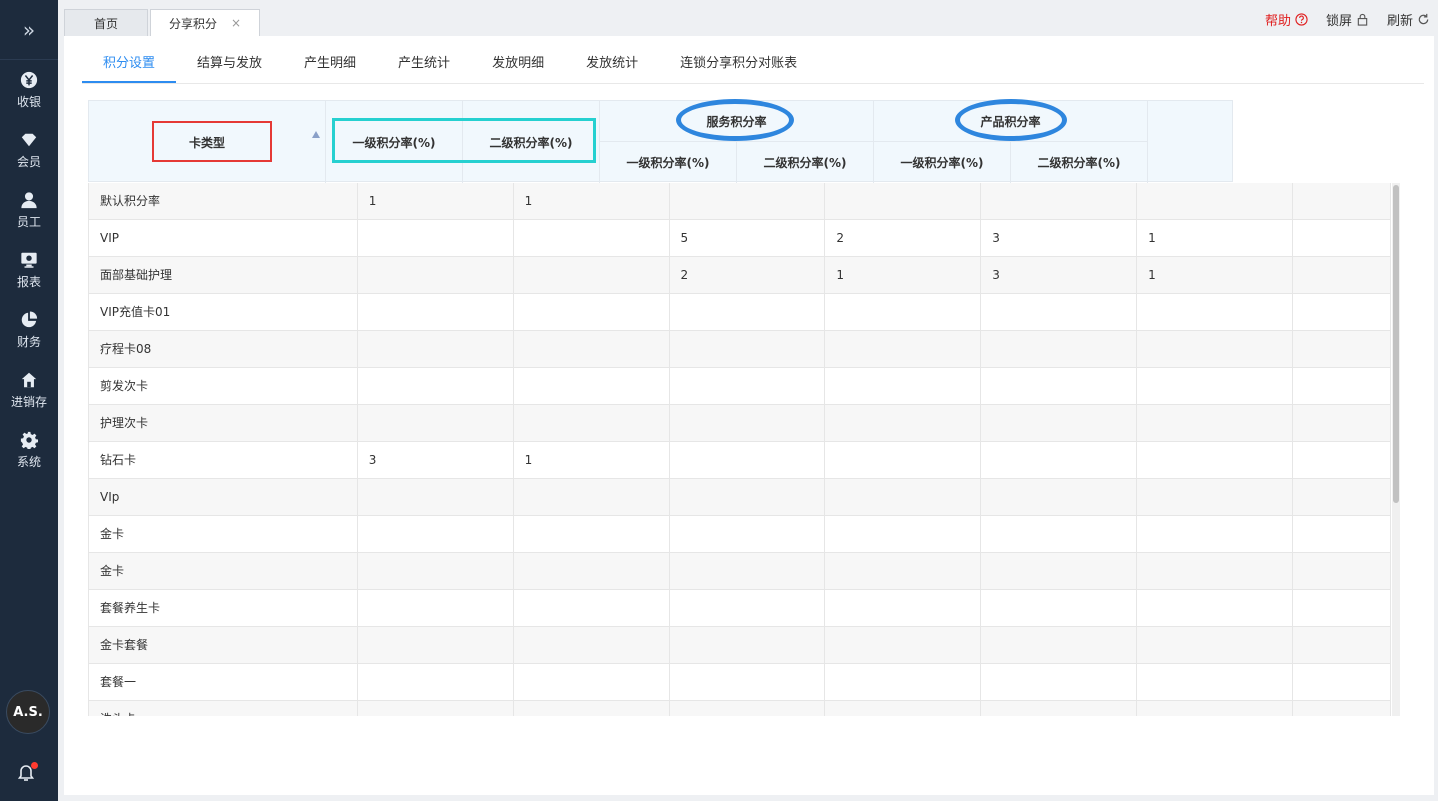 The width and height of the screenshot is (1438, 801). What do you see at coordinates (740, 349) in the screenshot?
I see `table-row: 疗程卡08` at bounding box center [740, 349].